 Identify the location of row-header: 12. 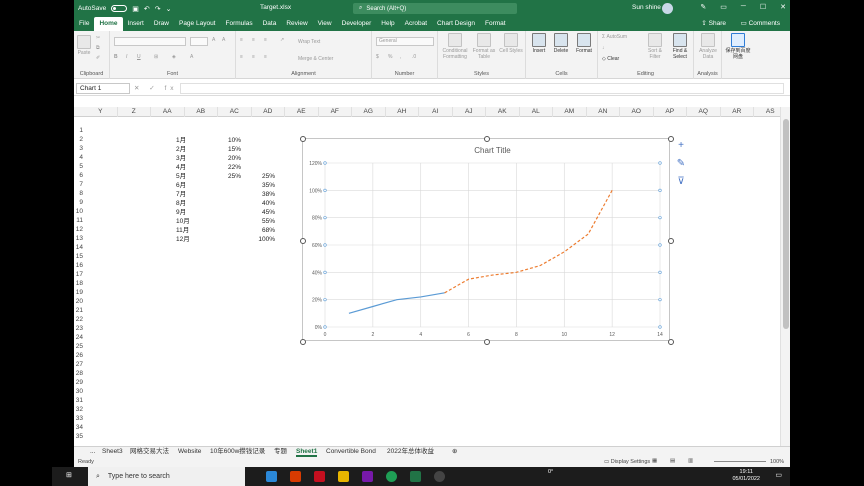
(78, 229).